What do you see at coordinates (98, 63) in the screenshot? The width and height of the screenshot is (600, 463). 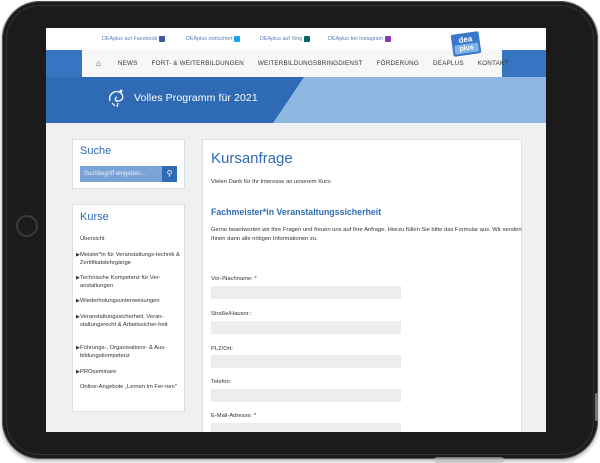 I see `home-icon: ⌂` at bounding box center [98, 63].